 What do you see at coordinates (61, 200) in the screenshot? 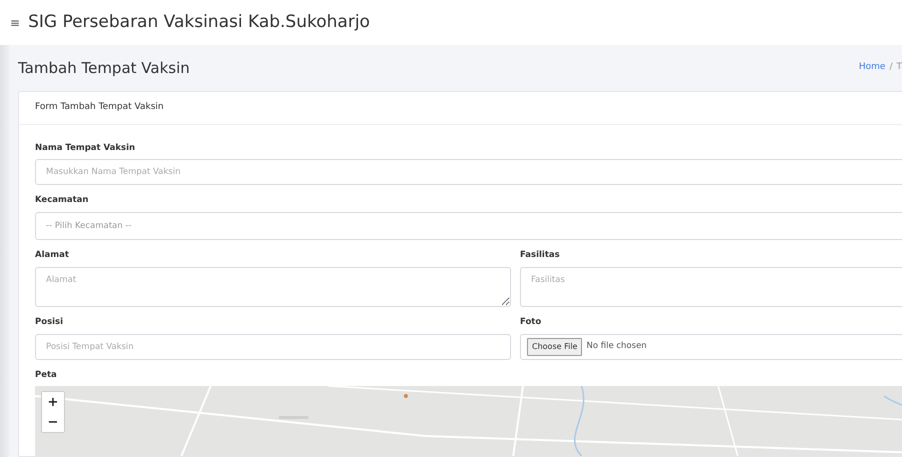
I see `field-label: Kecamatan` at bounding box center [61, 200].